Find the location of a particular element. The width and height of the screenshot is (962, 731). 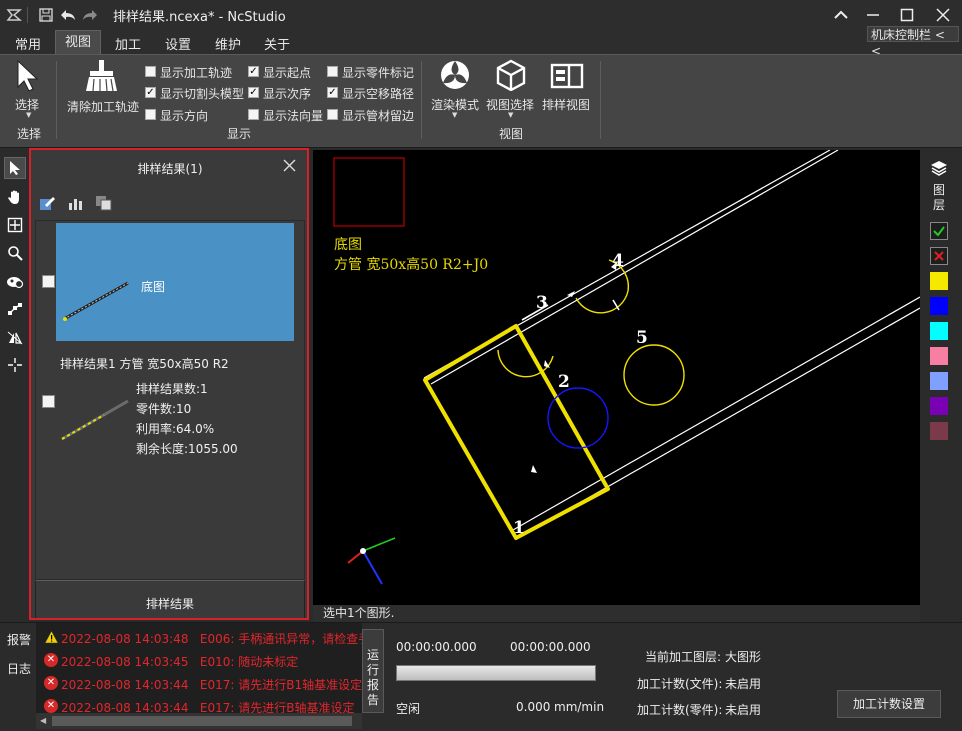

list-item: 底图 is located at coordinates (175, 282).